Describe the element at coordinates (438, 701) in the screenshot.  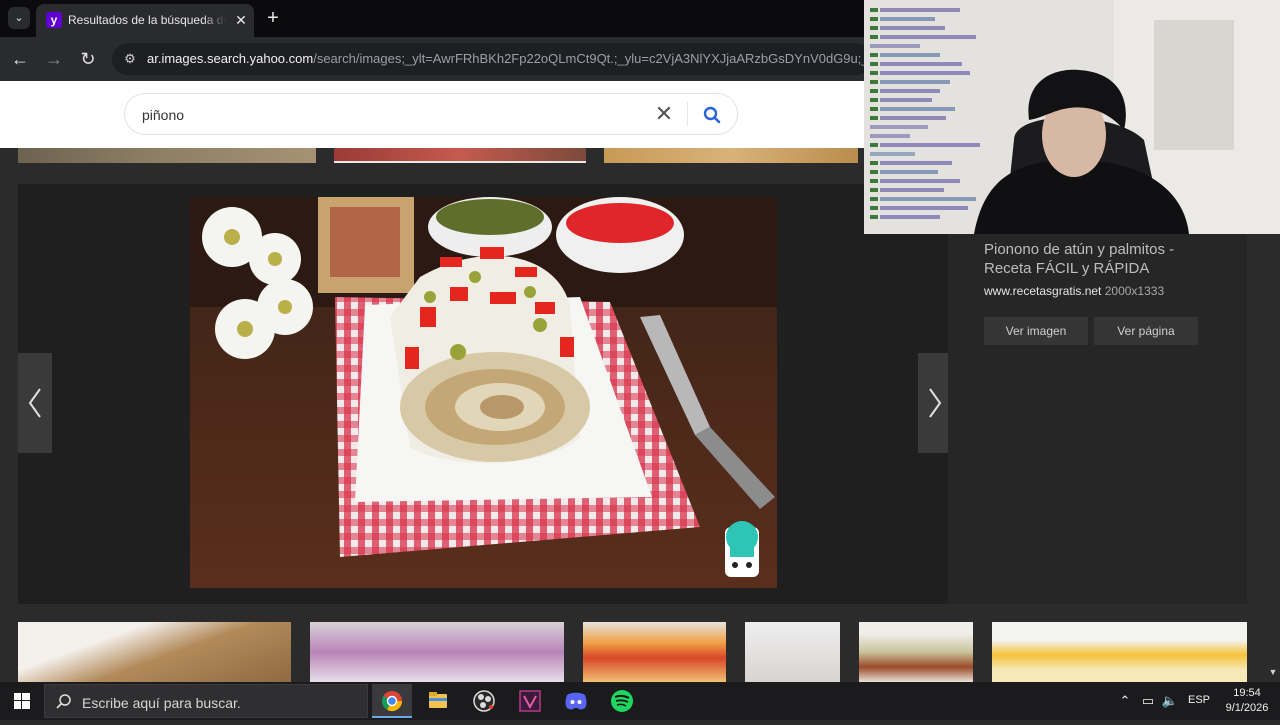
I see `file-explorer-icon` at that location.